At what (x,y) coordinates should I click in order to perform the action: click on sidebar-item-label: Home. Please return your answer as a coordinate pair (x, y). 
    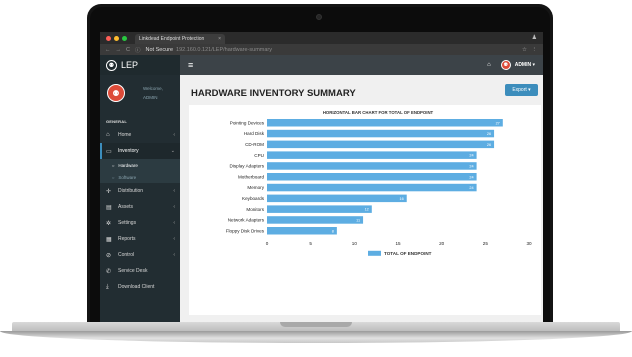
    Looking at the image, I should click on (125, 135).